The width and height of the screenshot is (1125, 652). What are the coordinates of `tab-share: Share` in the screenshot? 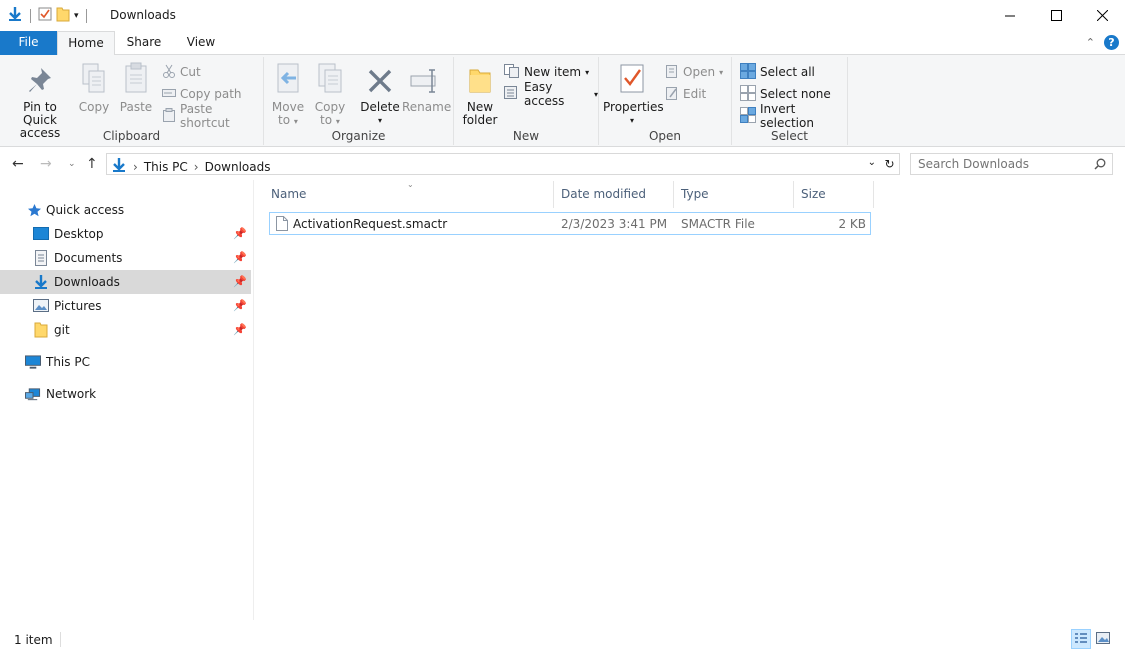 It's located at (144, 43).